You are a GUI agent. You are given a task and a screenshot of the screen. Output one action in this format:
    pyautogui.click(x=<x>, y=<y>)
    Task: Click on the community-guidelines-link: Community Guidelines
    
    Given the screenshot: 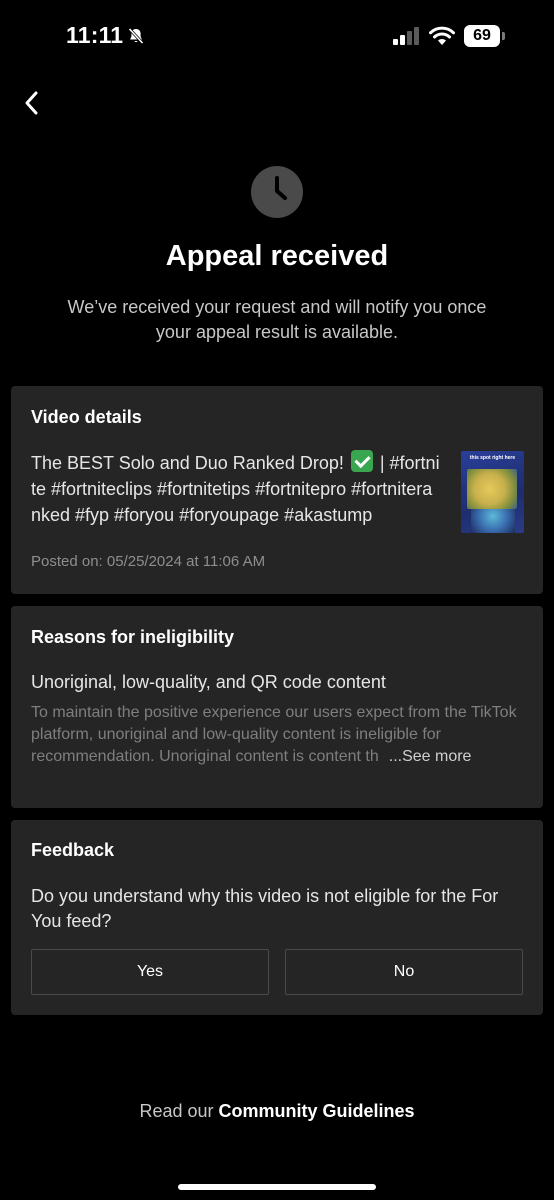 What is the action you would take?
    pyautogui.click(x=317, y=1111)
    